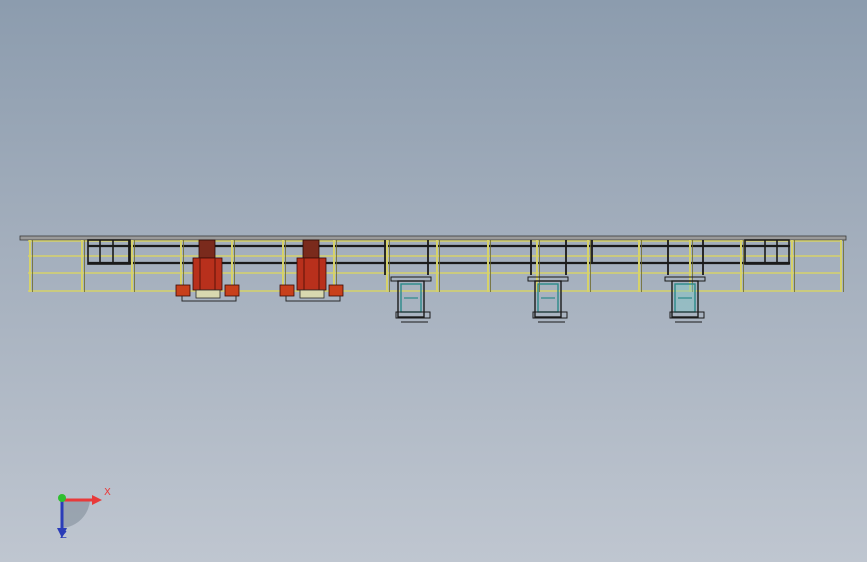  I want to click on y-axis-dot-icon, so click(62, 498).